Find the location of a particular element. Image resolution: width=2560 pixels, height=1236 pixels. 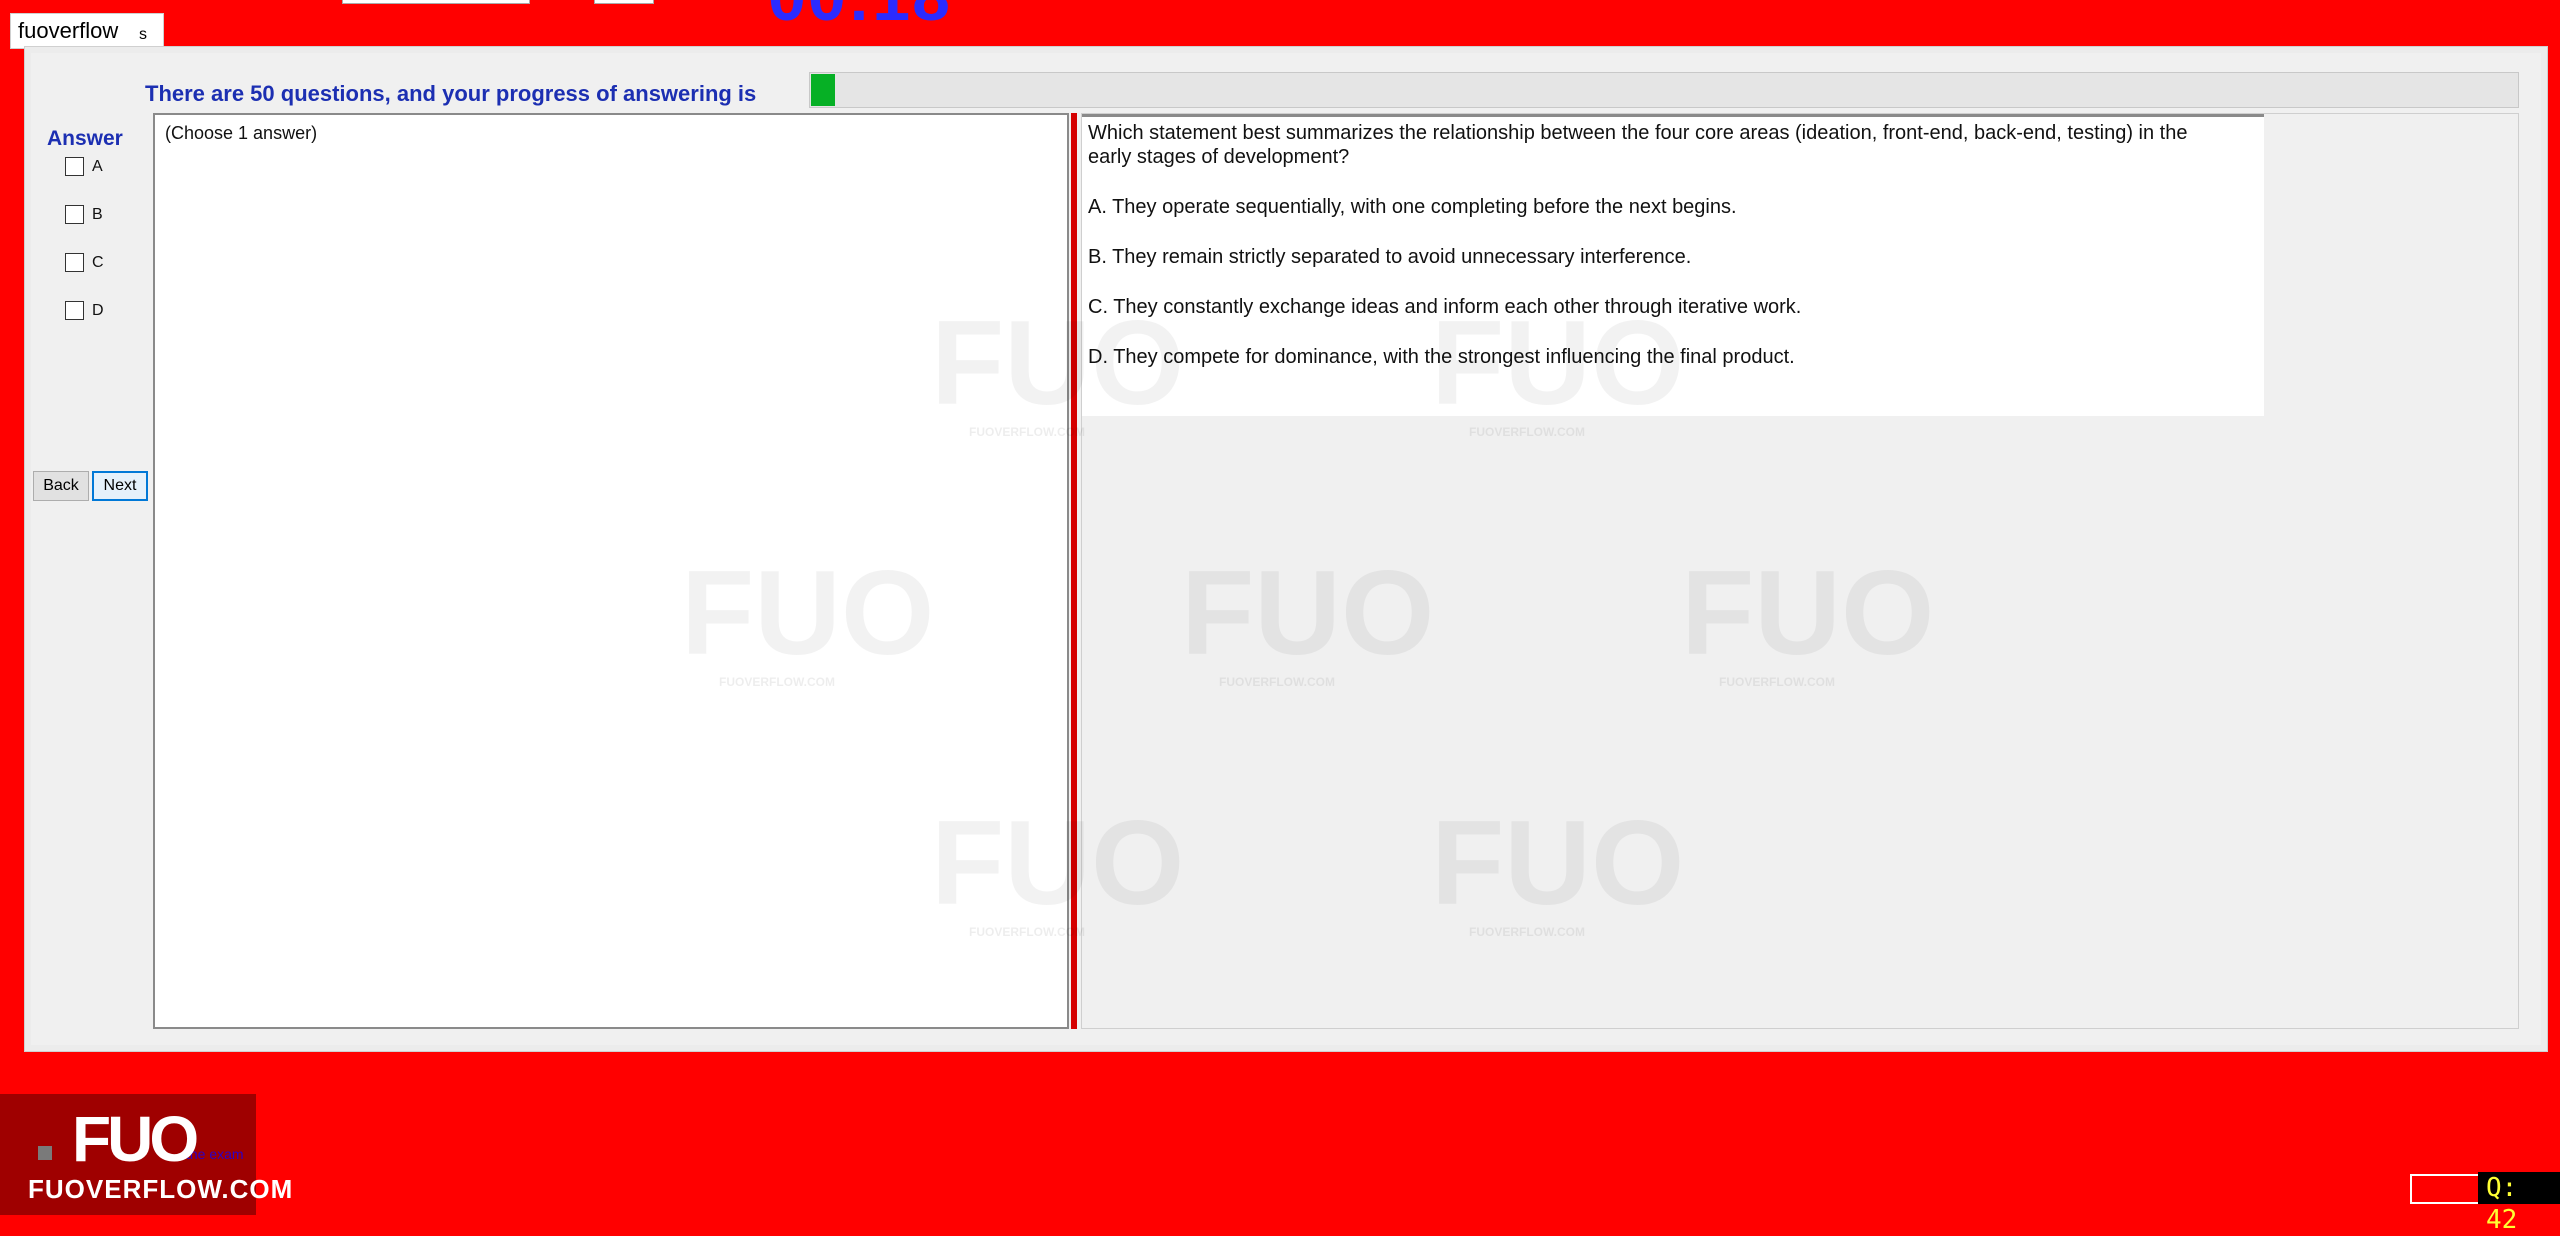

brand-label: fuoverflow is located at coordinates (68, 30).